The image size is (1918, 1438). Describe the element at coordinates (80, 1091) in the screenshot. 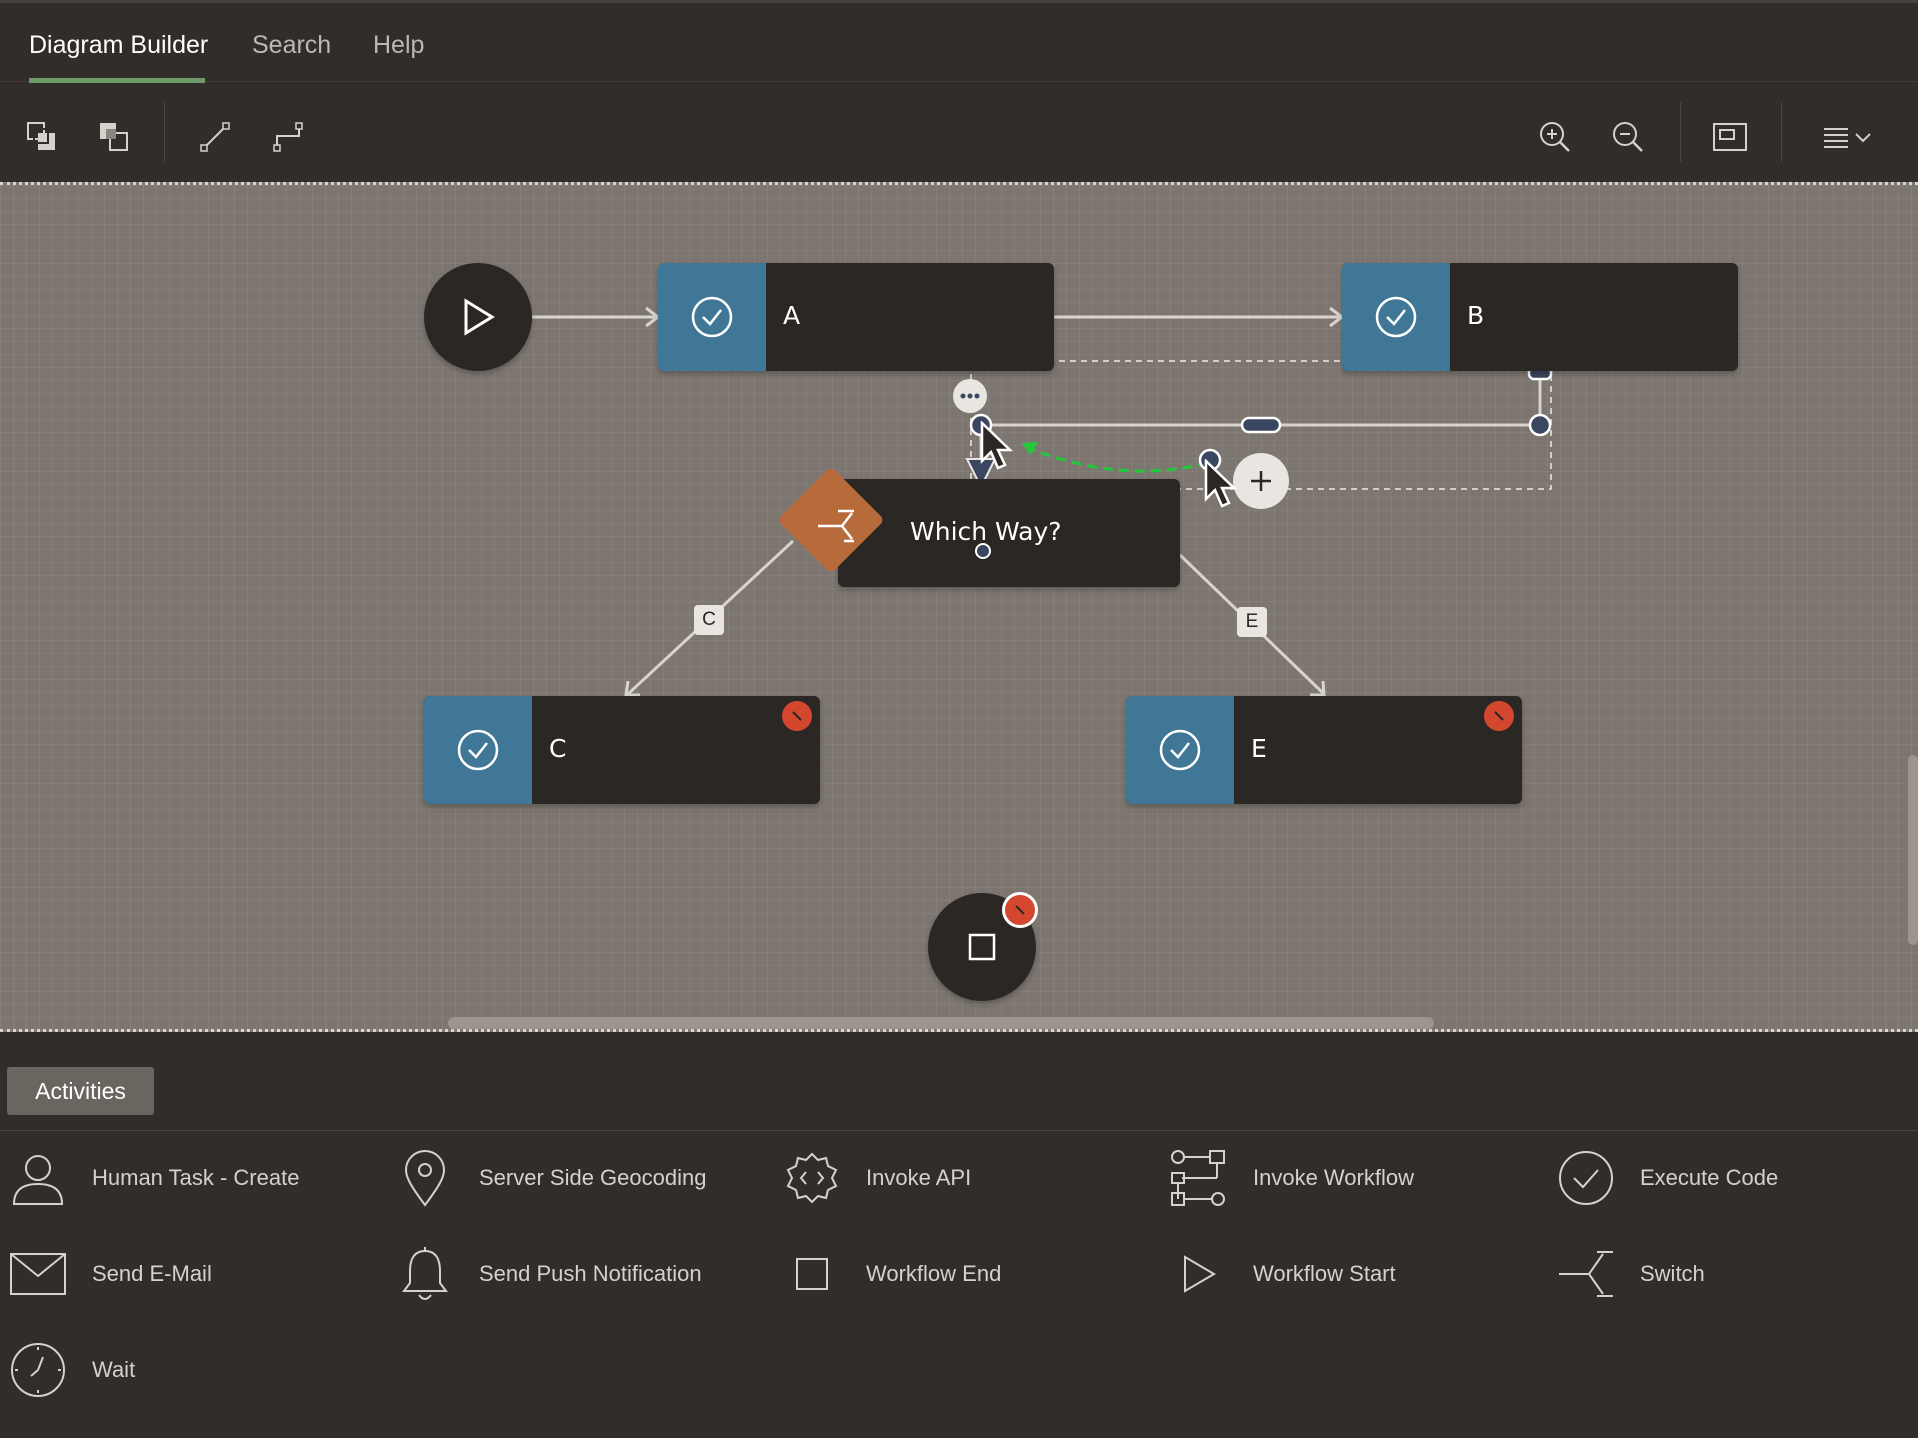

I see `tab-activities: Activities` at that location.